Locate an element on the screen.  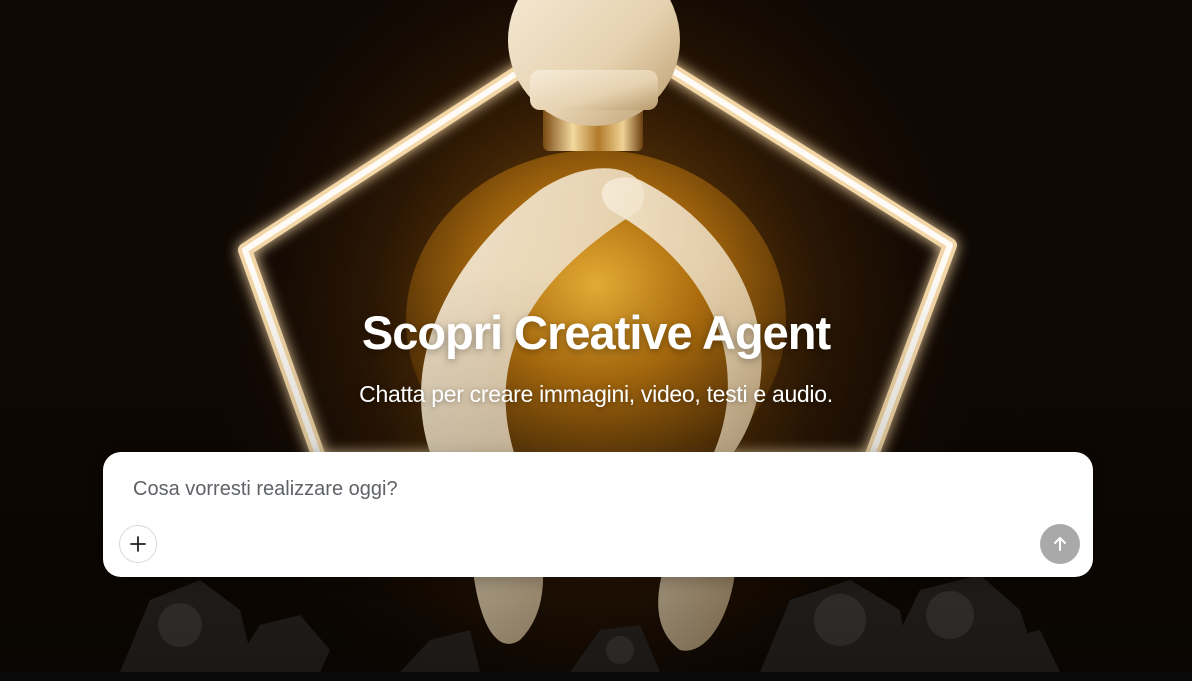
bottom-edge-bar is located at coordinates (596, 676).